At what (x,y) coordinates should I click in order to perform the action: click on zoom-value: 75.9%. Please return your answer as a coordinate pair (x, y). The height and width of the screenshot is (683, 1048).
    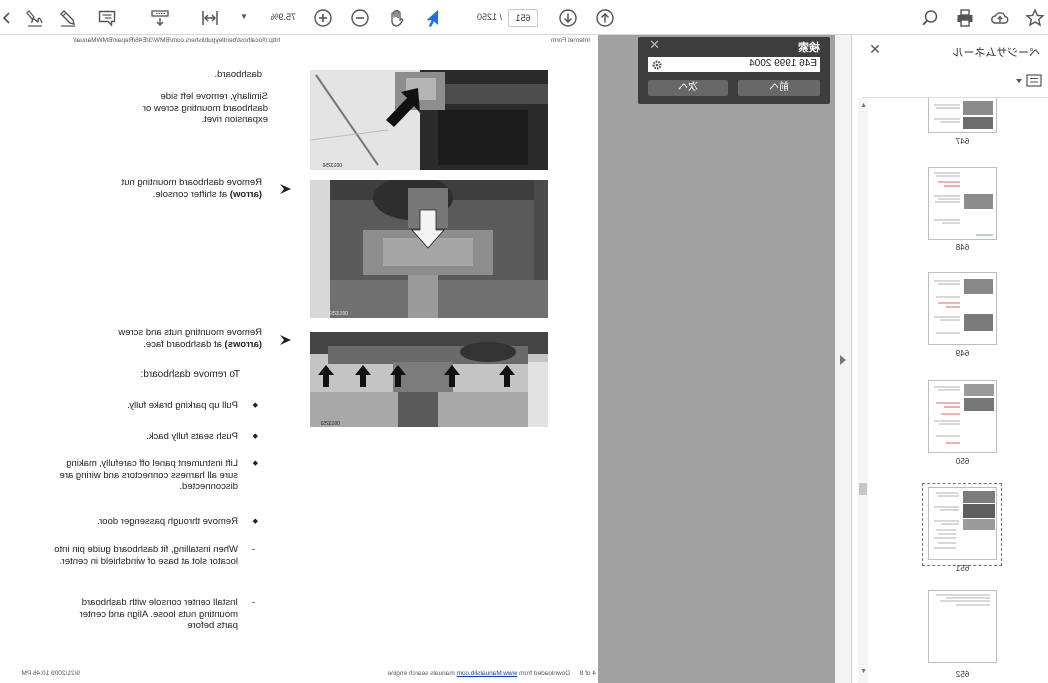
    Looking at the image, I should click on (283, 17).